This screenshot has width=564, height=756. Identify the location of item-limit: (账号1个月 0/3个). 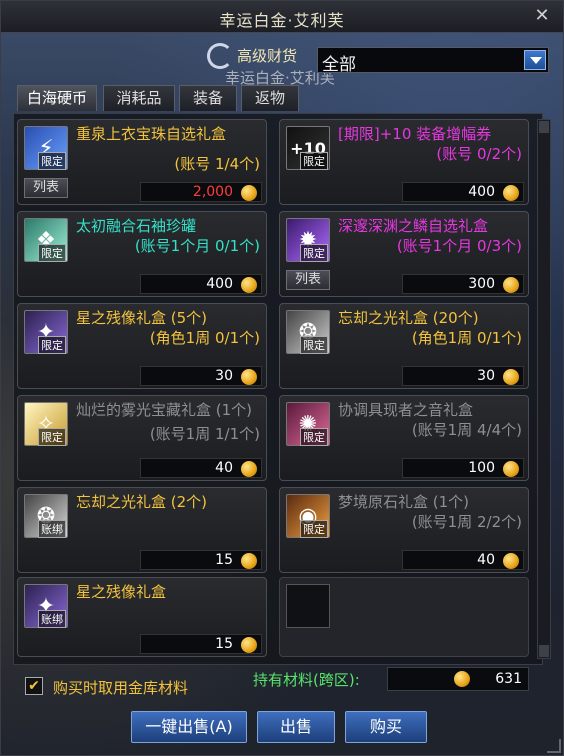
(459, 246).